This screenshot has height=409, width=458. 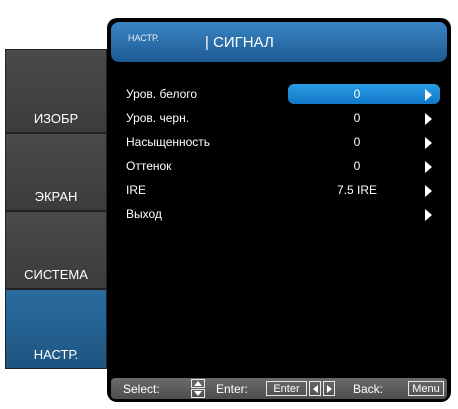 What do you see at coordinates (286, 388) in the screenshot?
I see `enter-key: Enter` at bounding box center [286, 388].